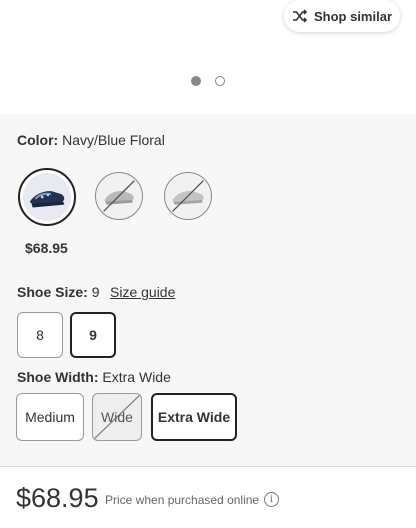 The image size is (416, 528). I want to click on size-label: Shoe Size: 9, so click(58, 292).